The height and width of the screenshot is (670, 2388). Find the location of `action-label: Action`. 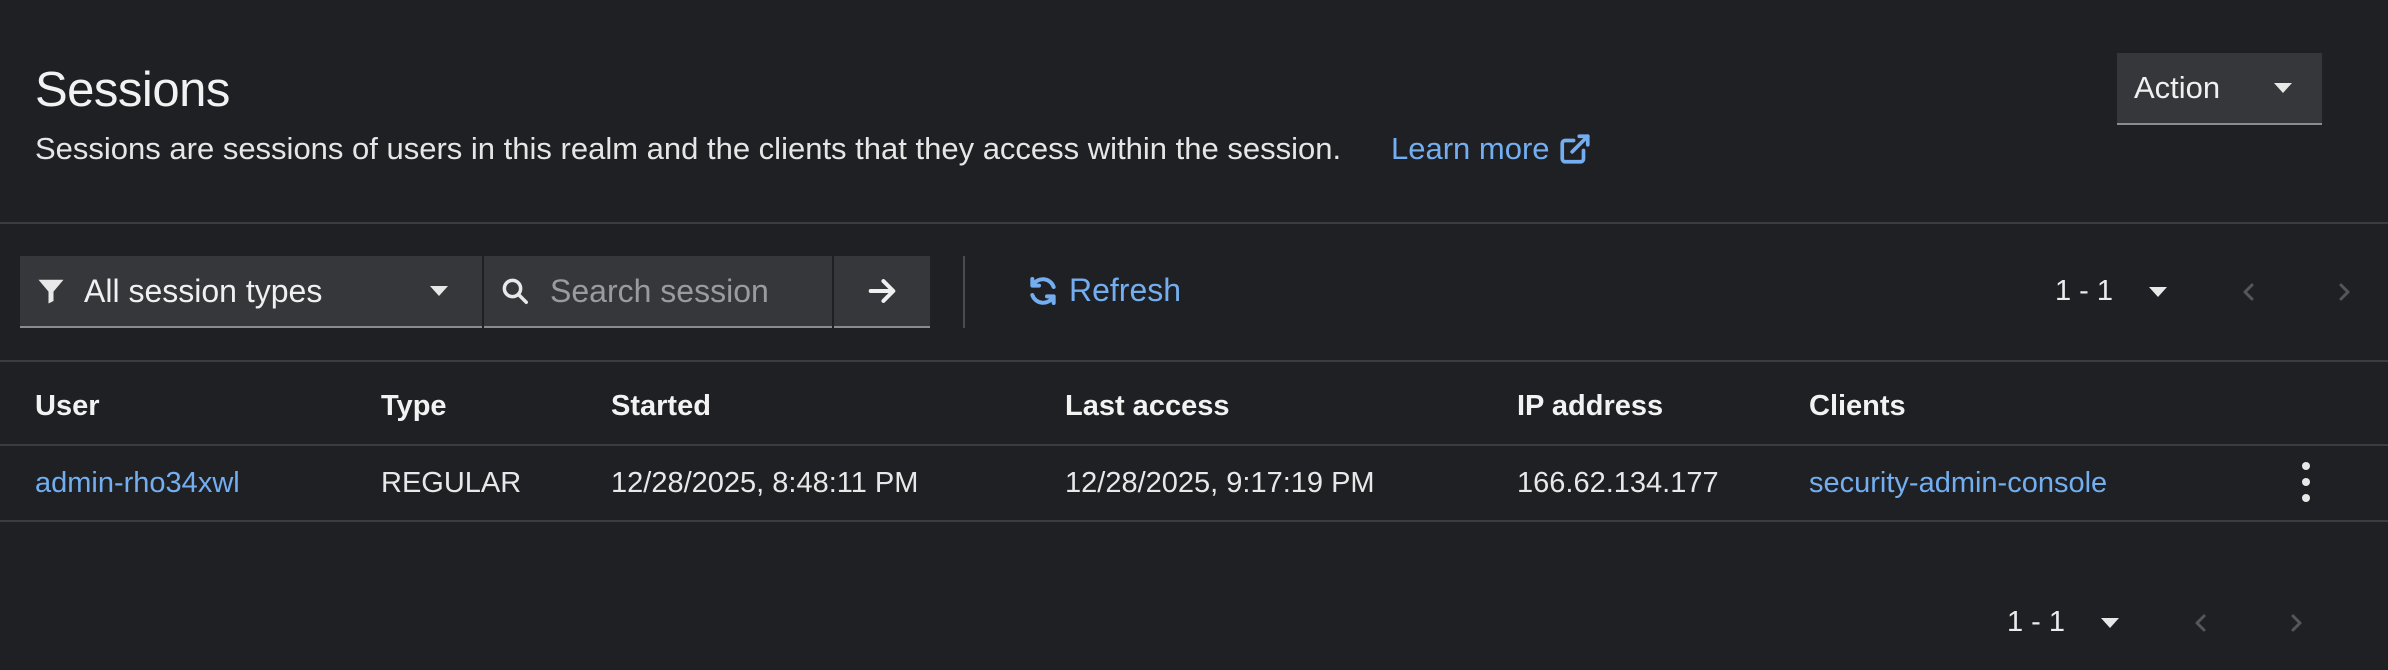

action-label: Action is located at coordinates (2177, 87).